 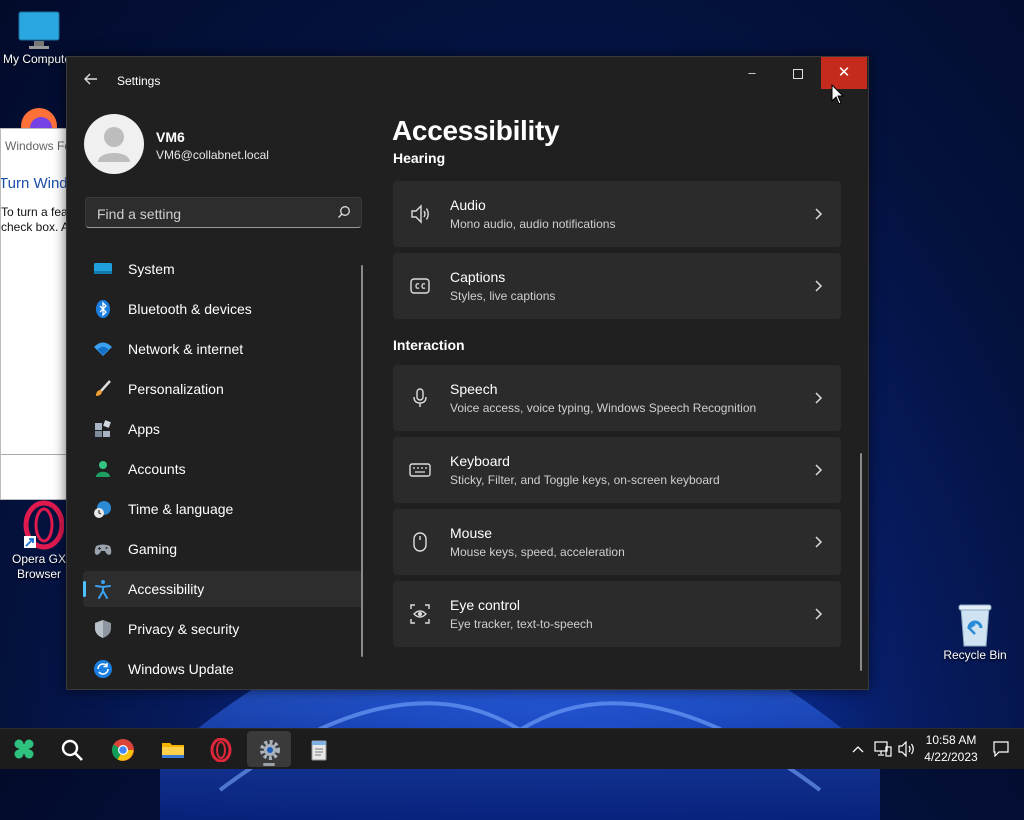 I want to click on card-title: Captions, so click(x=478, y=277).